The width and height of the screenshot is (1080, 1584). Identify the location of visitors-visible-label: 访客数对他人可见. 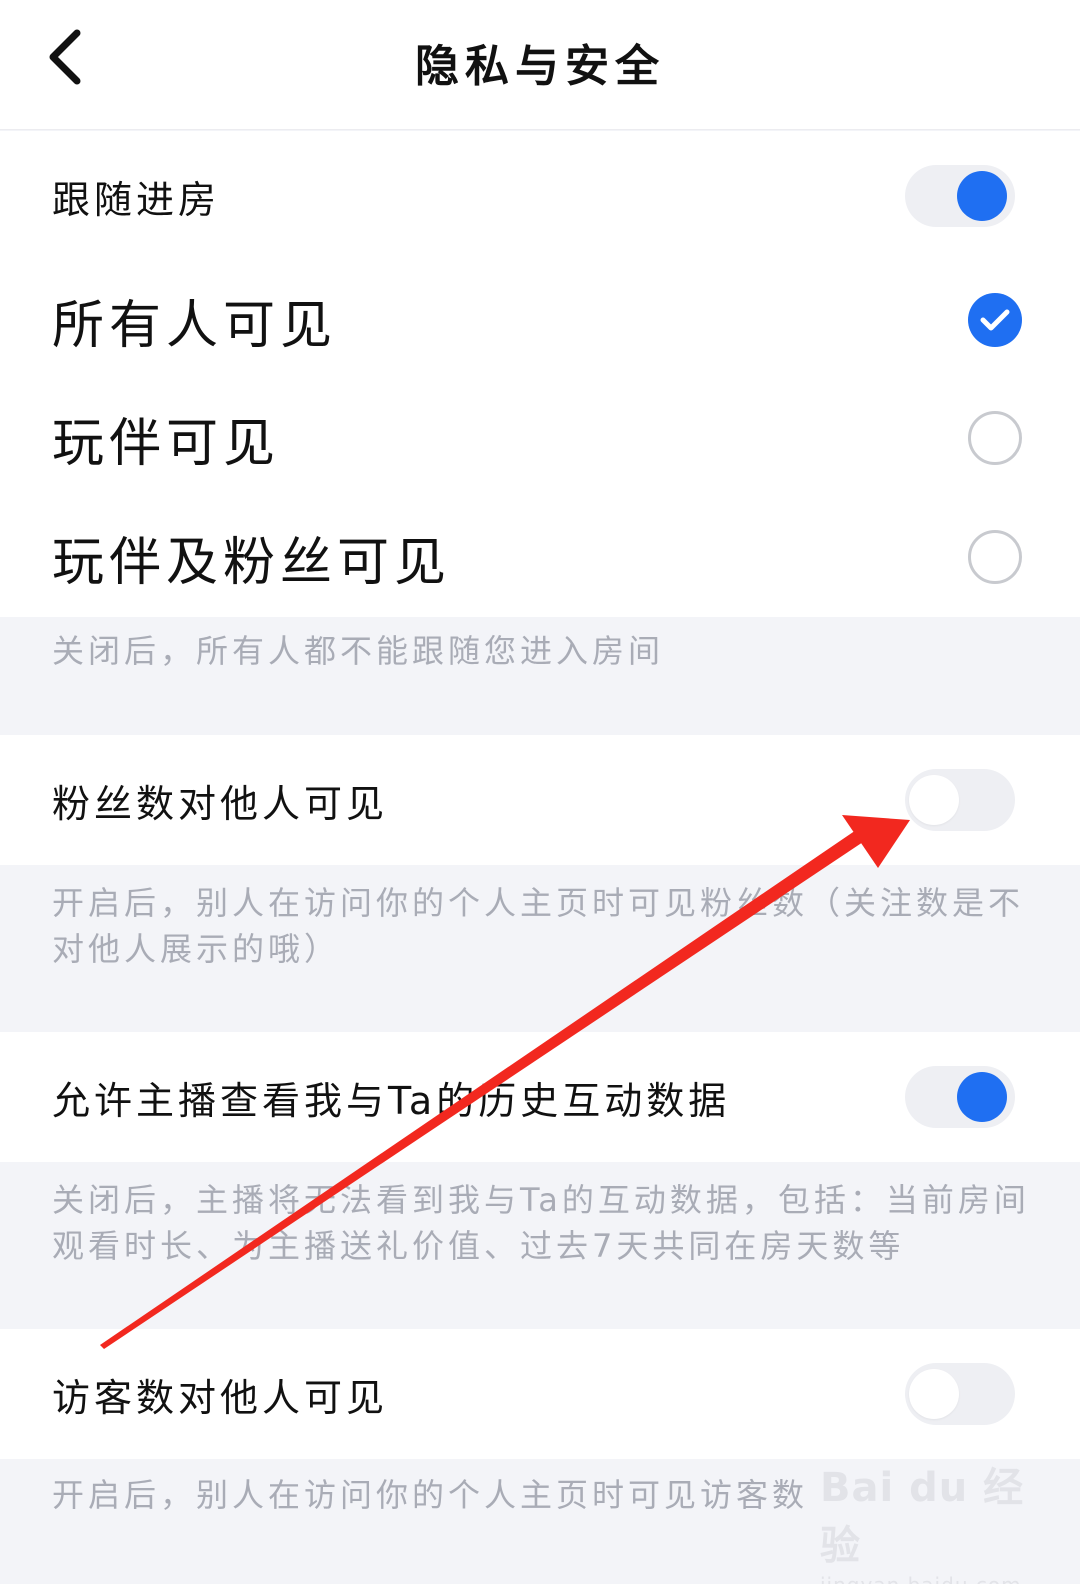
(220, 1397).